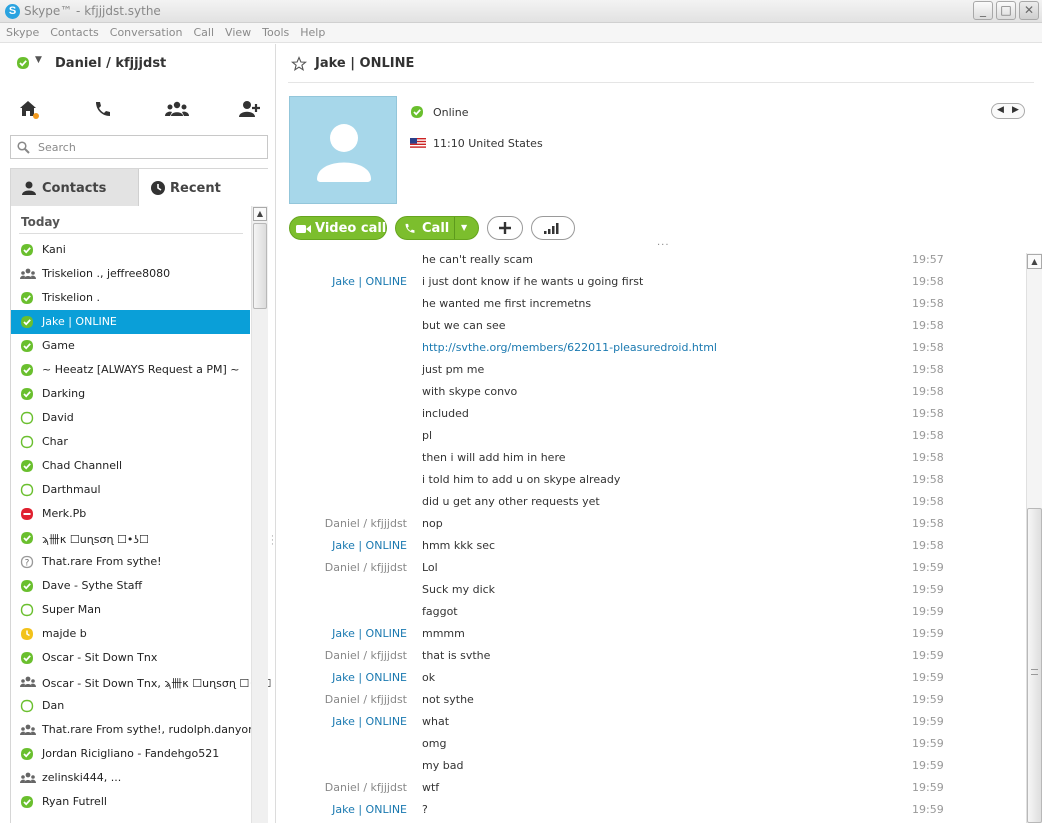 The image size is (1042, 823). I want to click on message-scrollbar: ▲, so click(1034, 538).